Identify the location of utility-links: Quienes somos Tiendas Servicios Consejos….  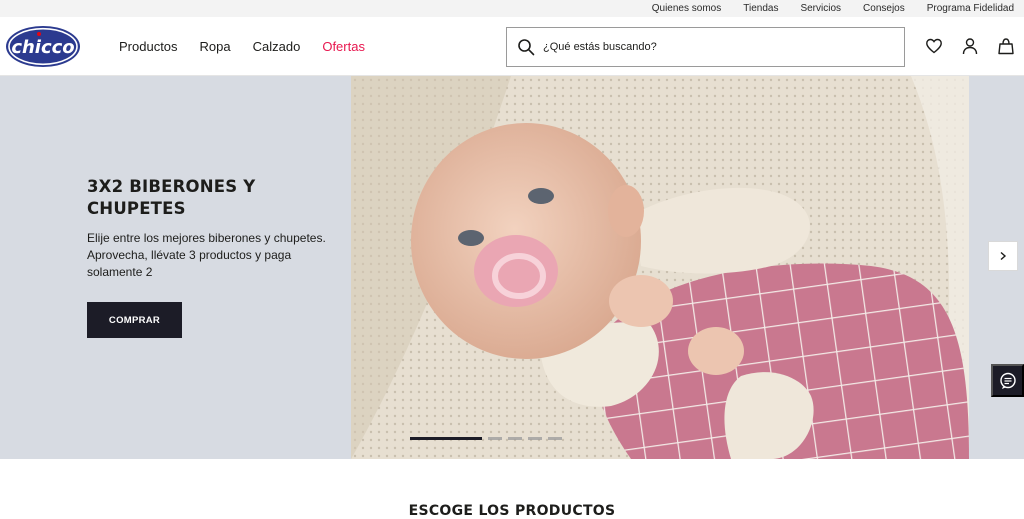
(833, 8).